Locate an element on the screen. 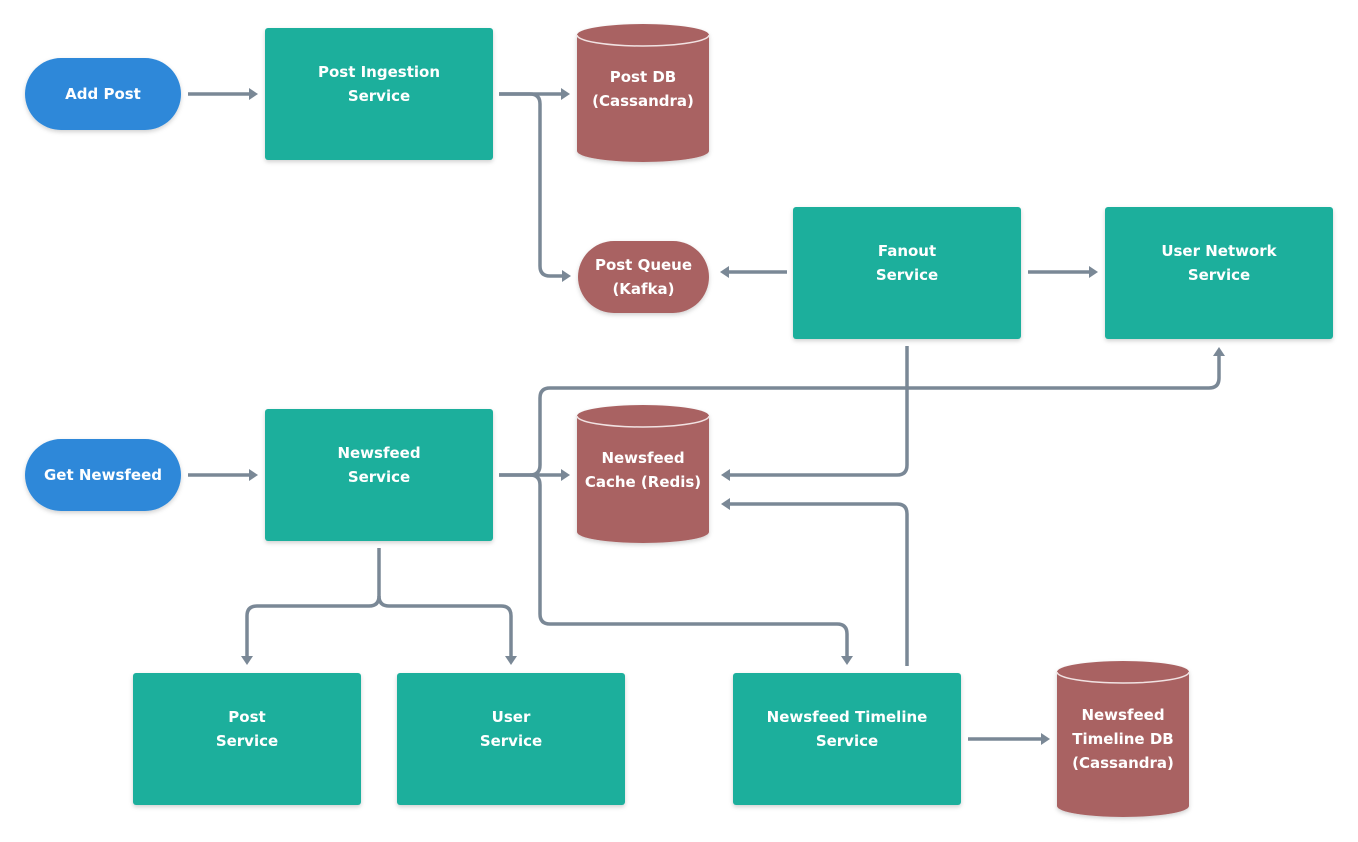 This screenshot has width=1358, height=842. node-newsfeed-service: Newsfeed Service is located at coordinates (379, 475).